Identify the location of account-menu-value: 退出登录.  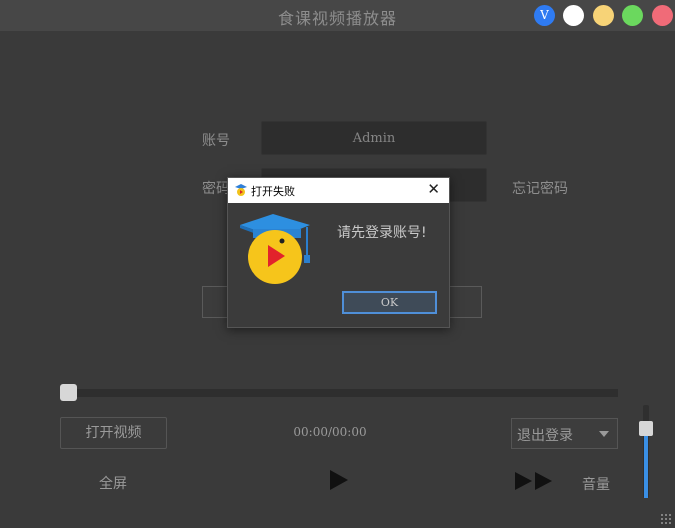
(545, 436).